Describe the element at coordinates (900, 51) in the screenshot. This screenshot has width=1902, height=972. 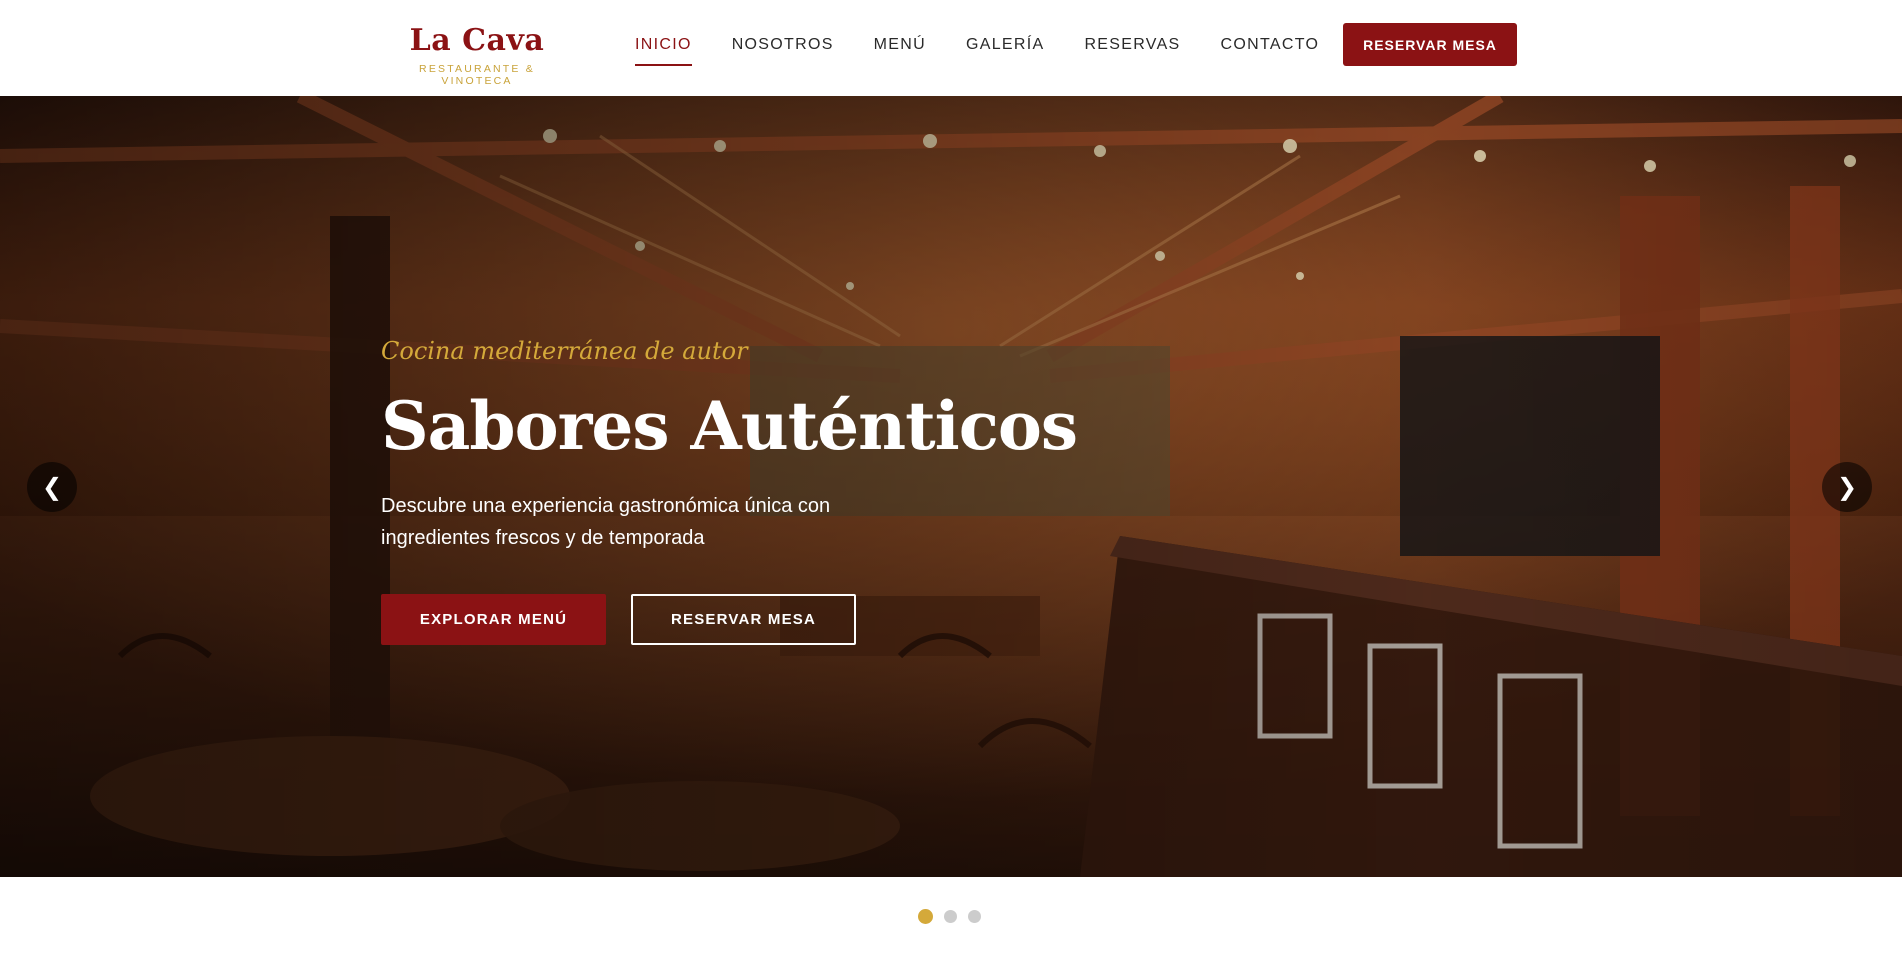
I see `nav-item-menu: MENÚ` at that location.